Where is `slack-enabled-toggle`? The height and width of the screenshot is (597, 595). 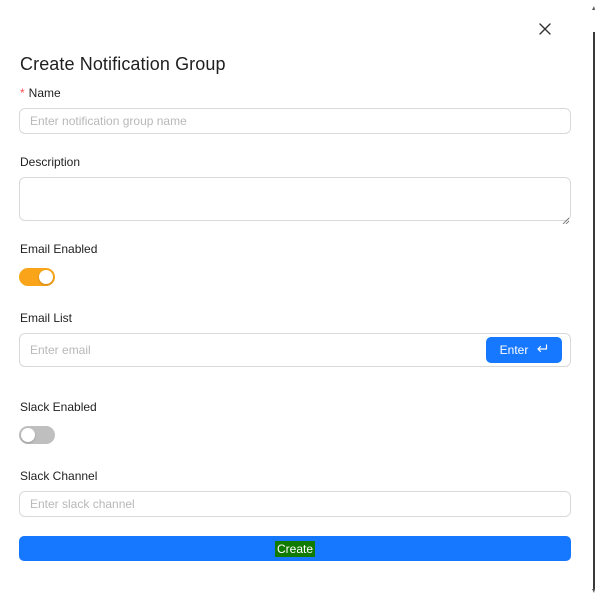 slack-enabled-toggle is located at coordinates (37, 435).